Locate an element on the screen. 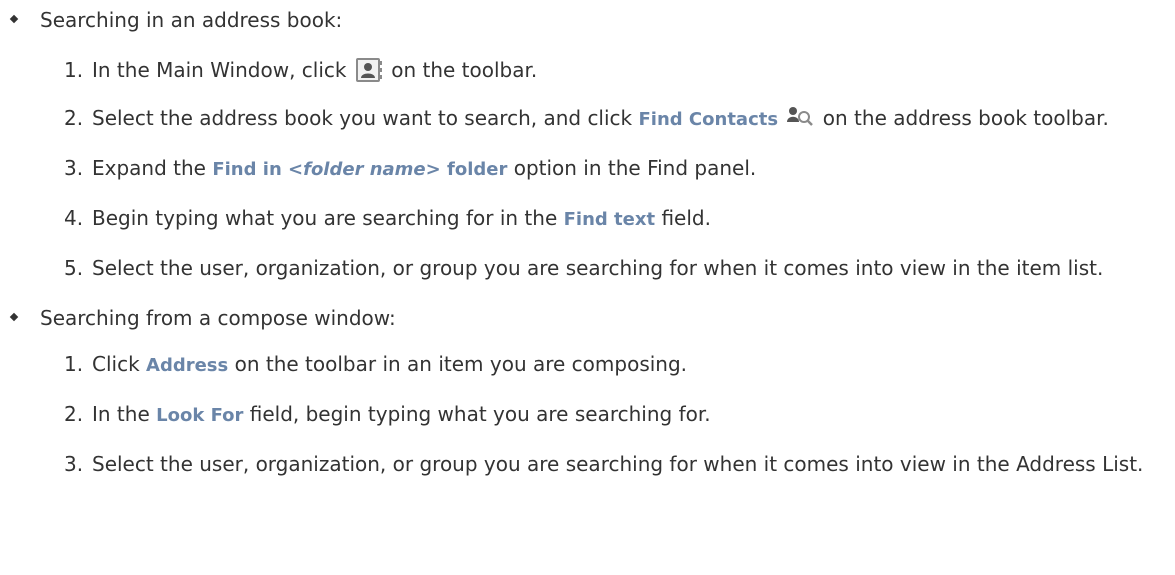  step-text: field. is located at coordinates (686, 218).